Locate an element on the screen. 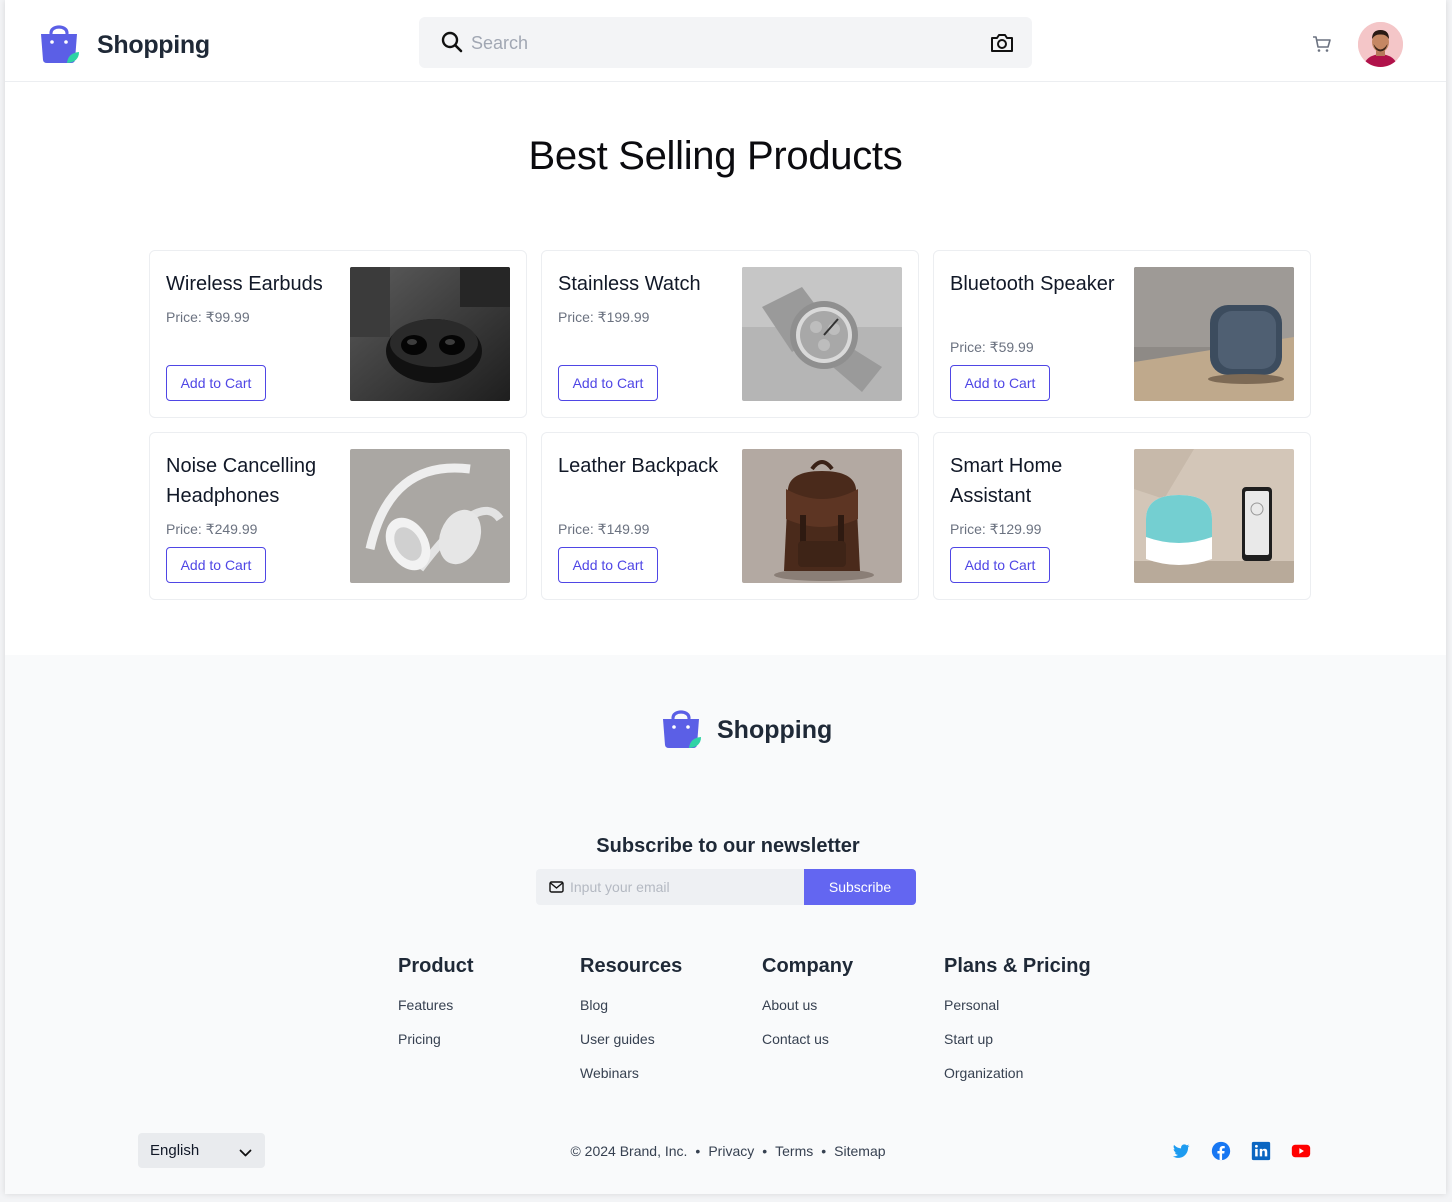  footer-column-company: Company About us Contact us is located at coordinates (807, 1009).